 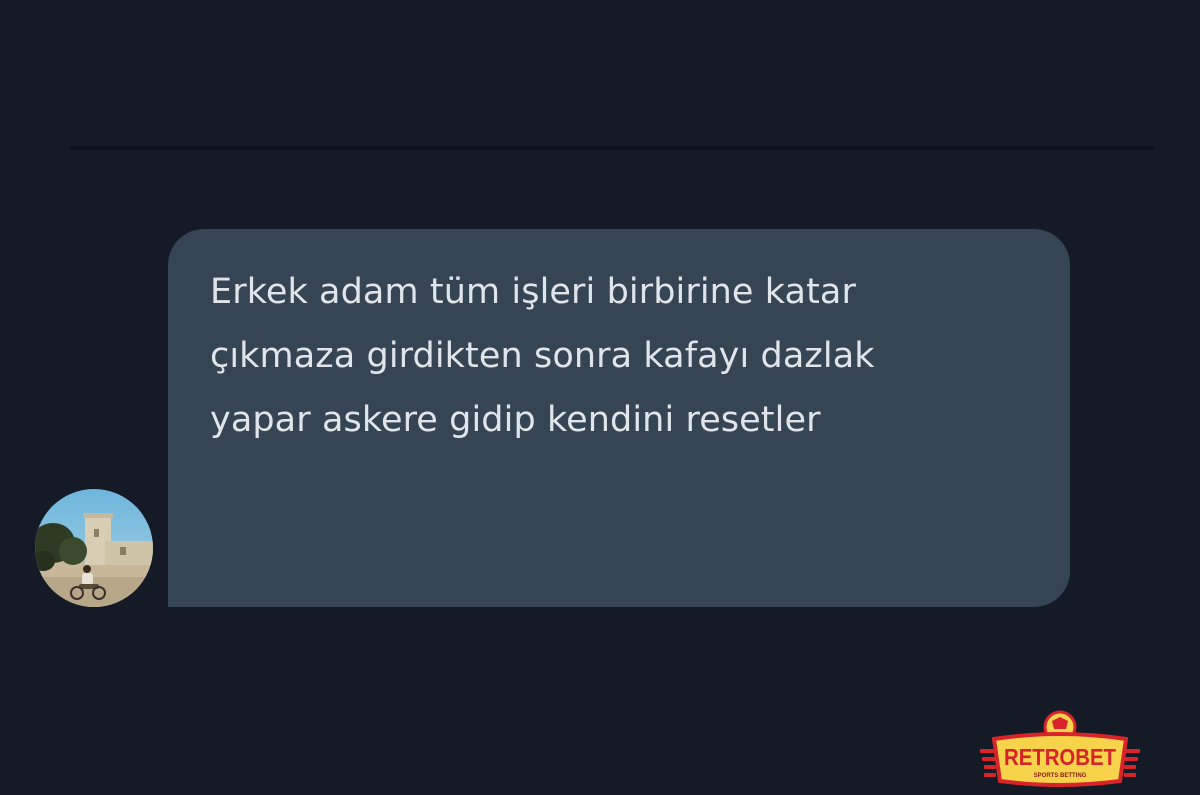 I want to click on message-line-3: yapar askere gidip kendini resetler, so click(x=515, y=420).